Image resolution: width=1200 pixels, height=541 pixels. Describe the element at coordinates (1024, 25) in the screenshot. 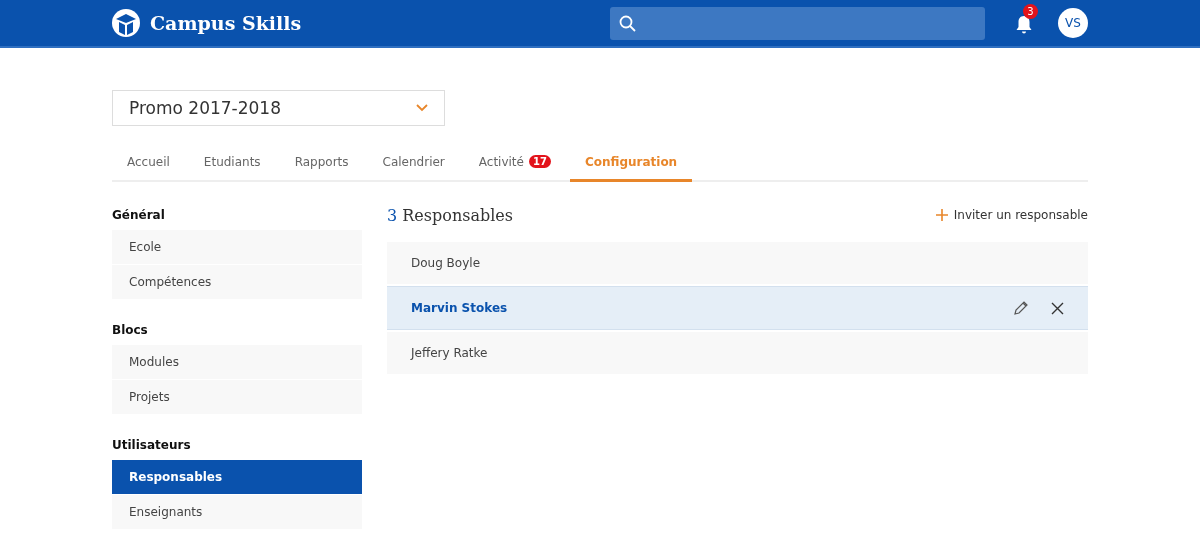

I see `bell-icon` at that location.